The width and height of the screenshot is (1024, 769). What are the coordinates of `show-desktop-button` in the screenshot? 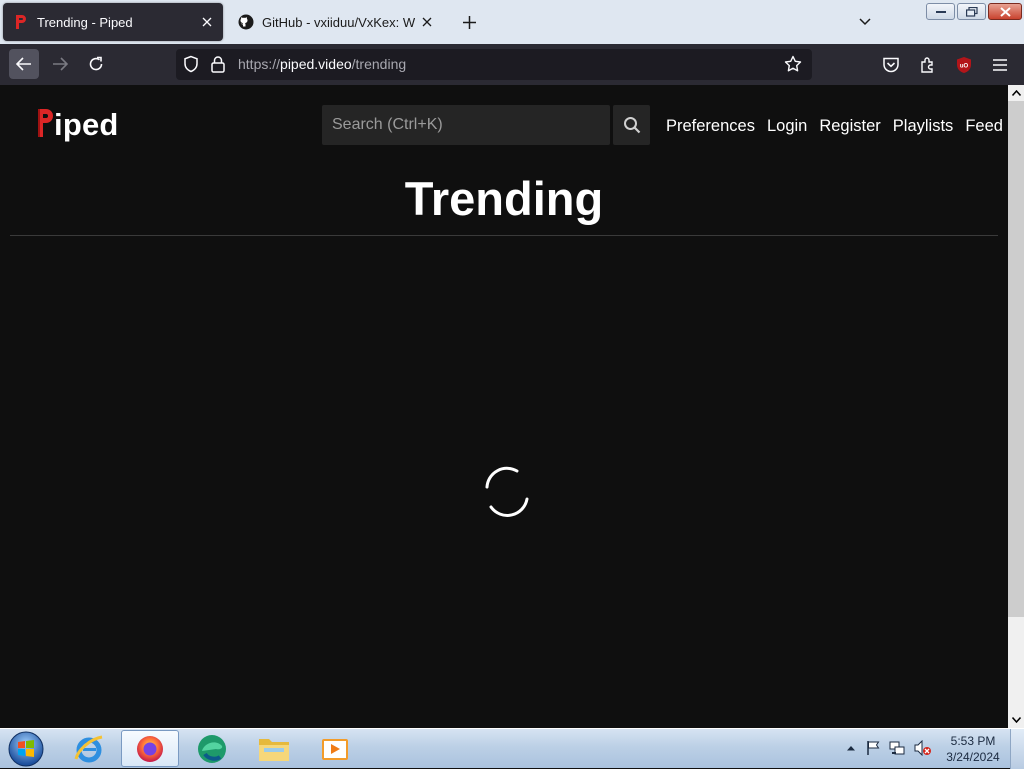 It's located at (1017, 749).